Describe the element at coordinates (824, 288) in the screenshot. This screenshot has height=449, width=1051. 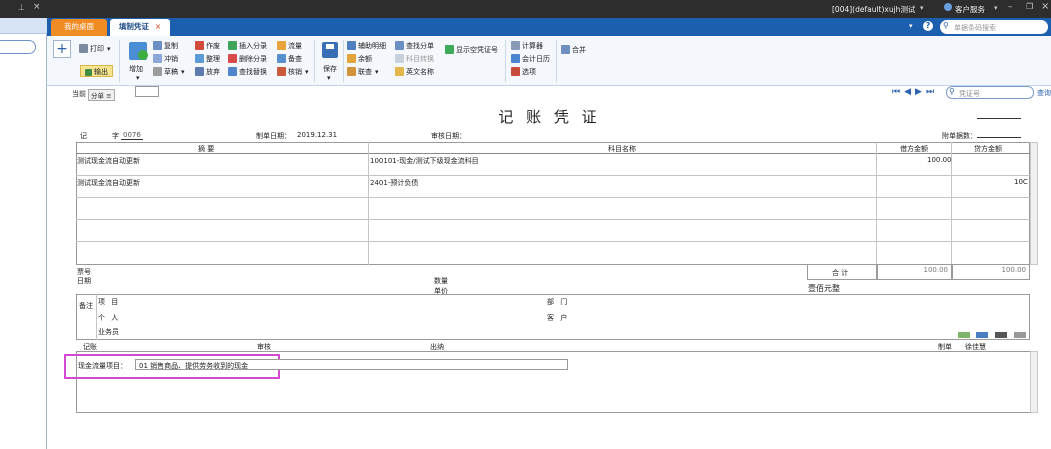
I see `amount-in-words: 壹佰元整` at that location.